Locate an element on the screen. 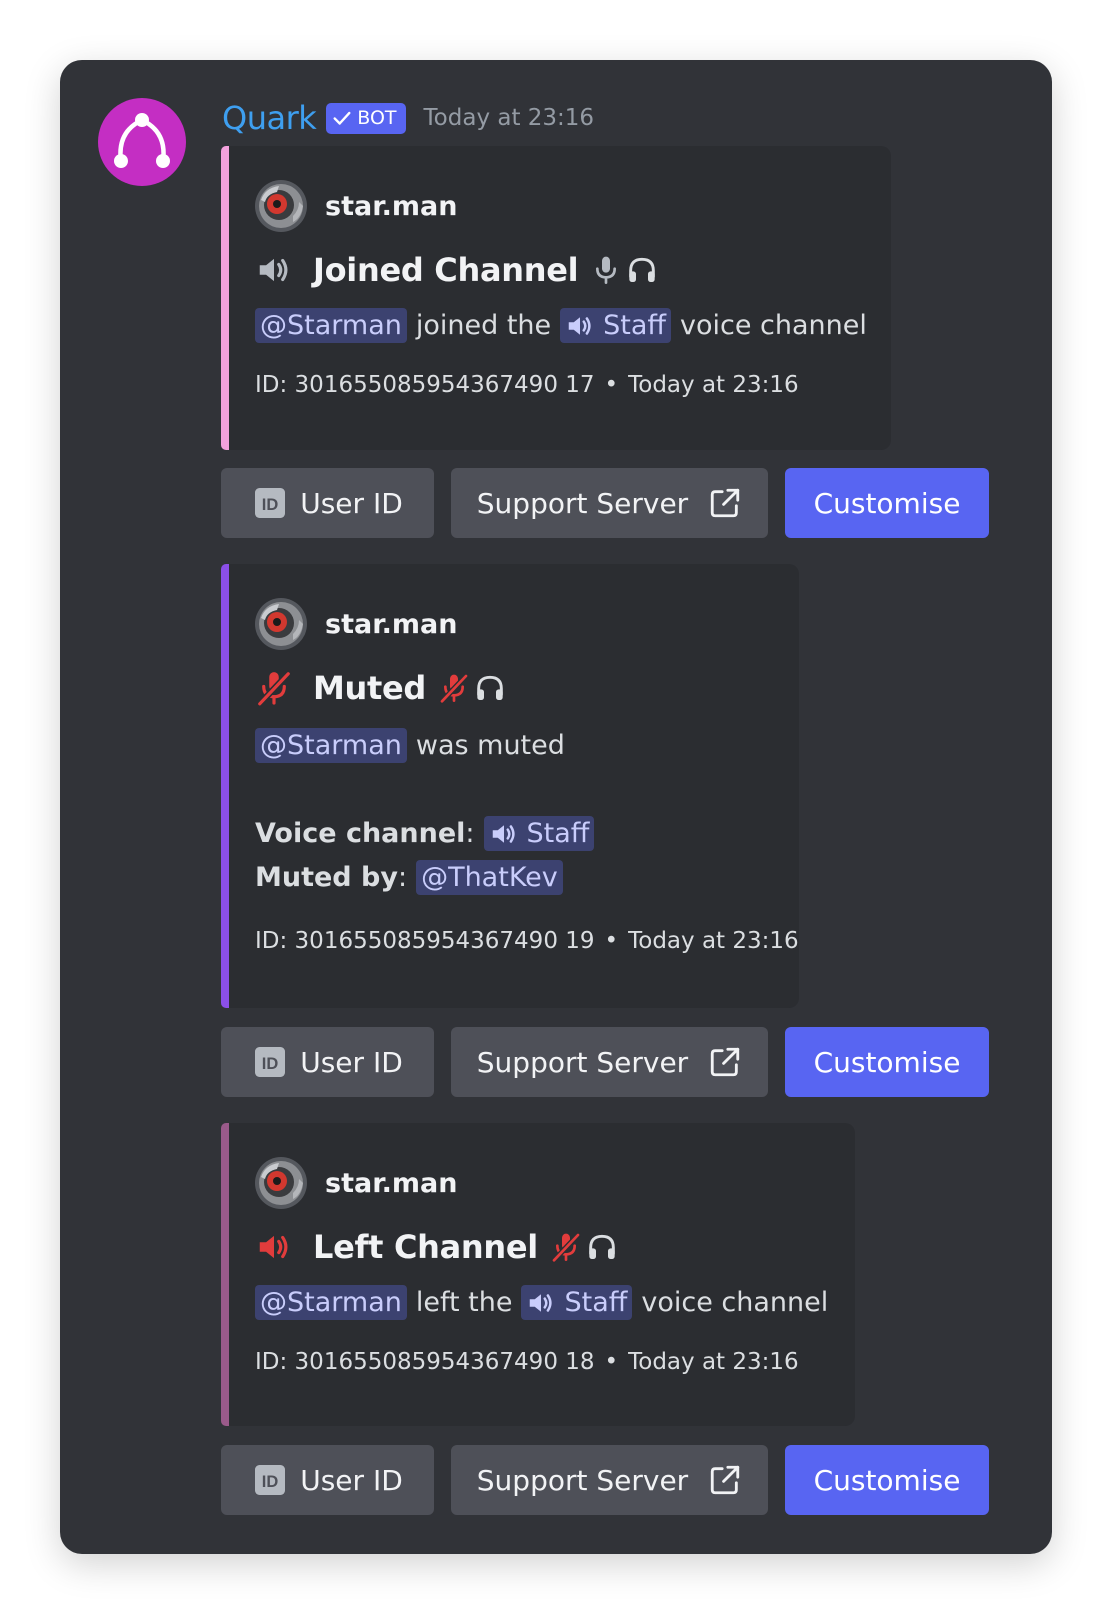 This screenshot has height=1614, width=1112. quark-logo-icon is located at coordinates (142, 140).